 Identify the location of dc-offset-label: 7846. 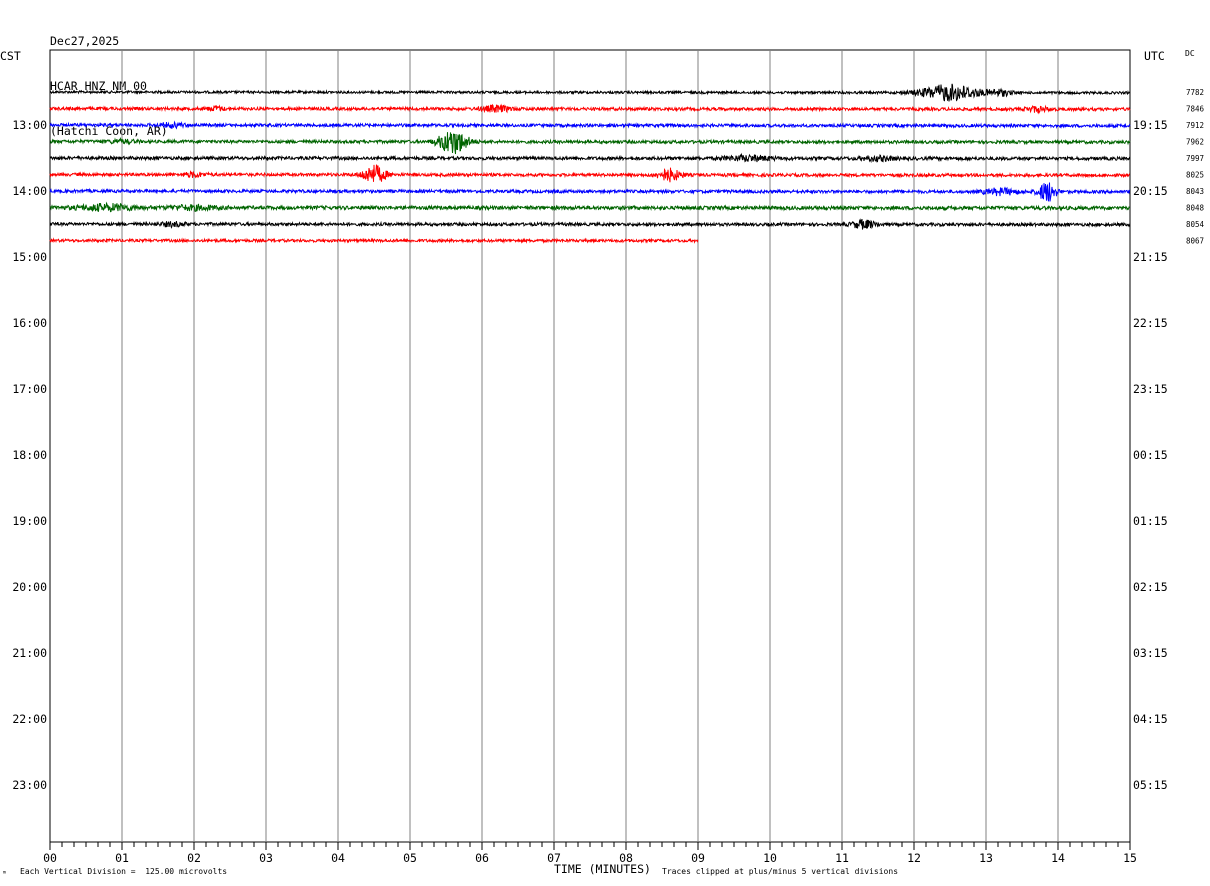
(1195, 109).